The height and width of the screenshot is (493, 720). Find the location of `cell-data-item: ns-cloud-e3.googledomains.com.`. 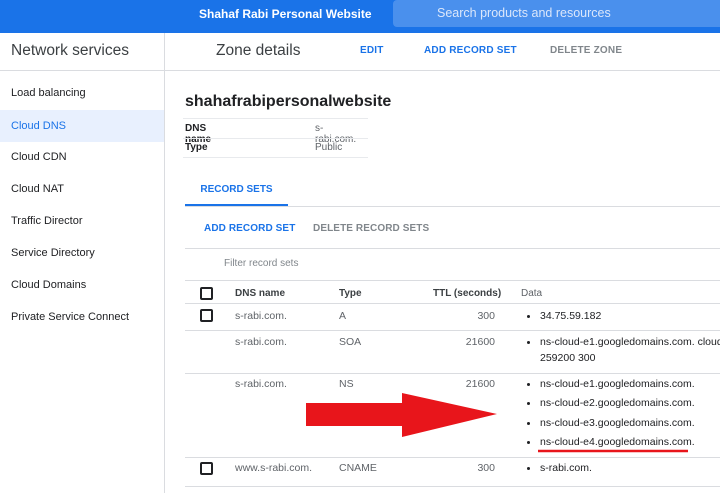

cell-data-item: ns-cloud-e3.googledomains.com. is located at coordinates (617, 423).